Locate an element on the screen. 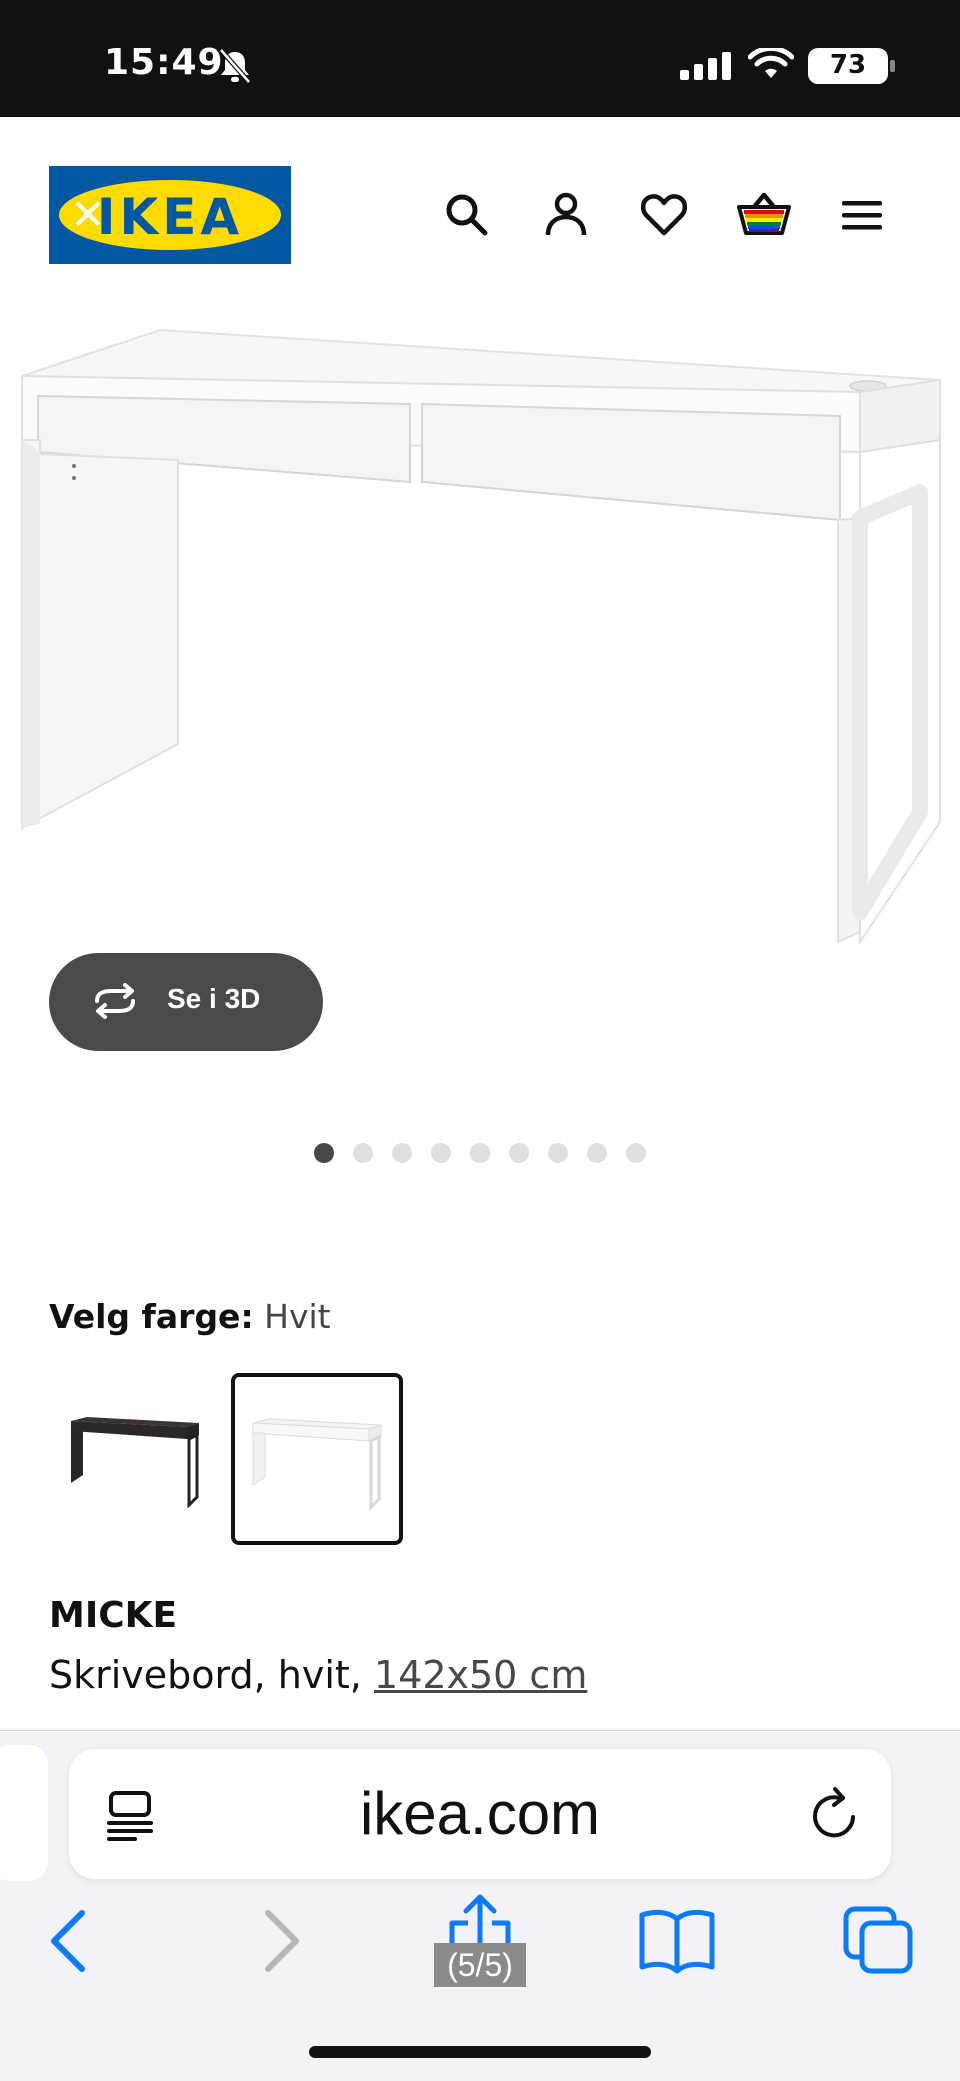 The image size is (960, 2081). color-swatch-white is located at coordinates (317, 1459).